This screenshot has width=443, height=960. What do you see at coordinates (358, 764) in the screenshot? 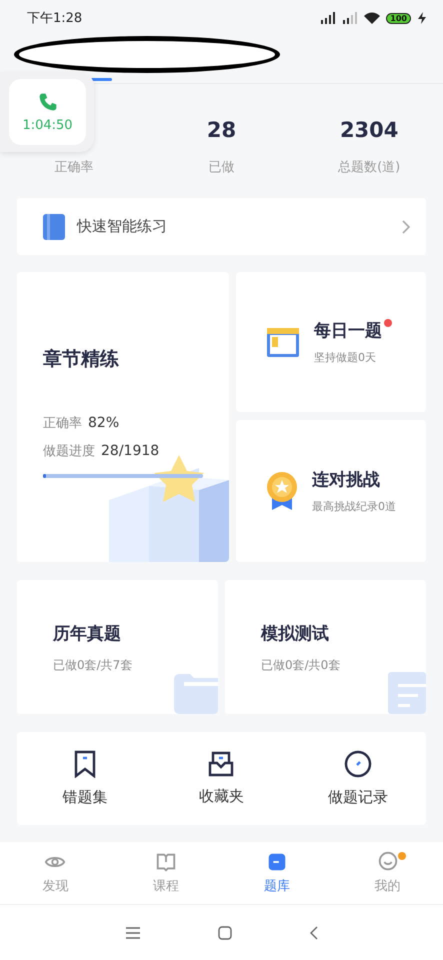
I see `clock-icon` at bounding box center [358, 764].